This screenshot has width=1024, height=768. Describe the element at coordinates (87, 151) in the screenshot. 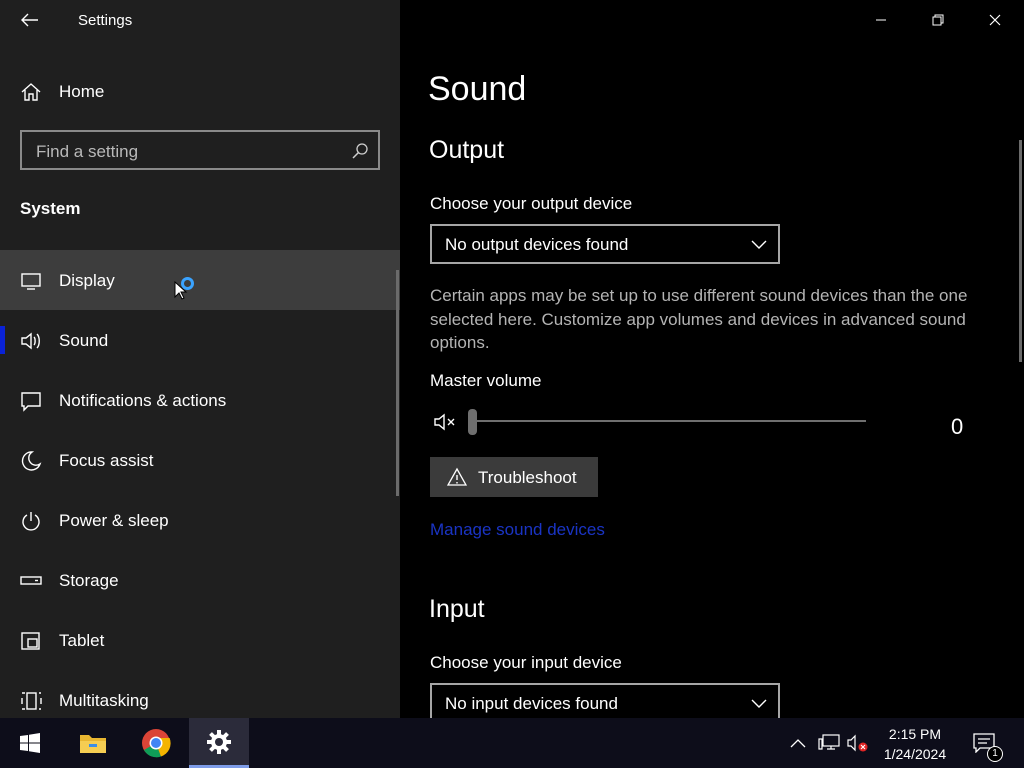

I see `search-placeholder: Find a setting` at that location.